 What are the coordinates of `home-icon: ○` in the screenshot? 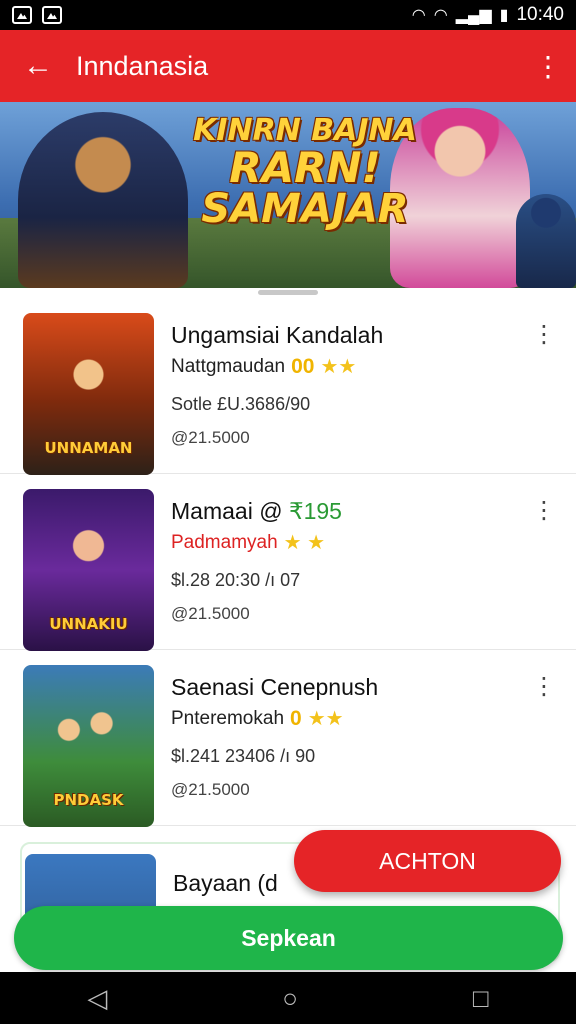 It's located at (290, 998).